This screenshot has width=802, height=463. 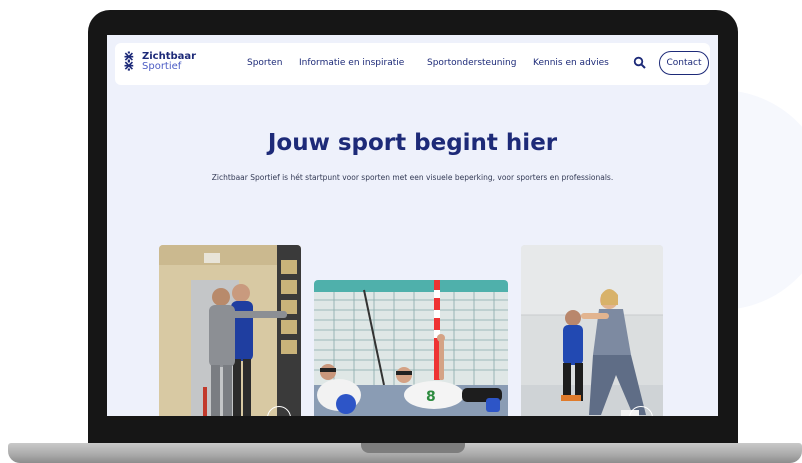 I want to click on nav-item-sportondersteuning: Sportondersteuning, so click(x=471, y=63).